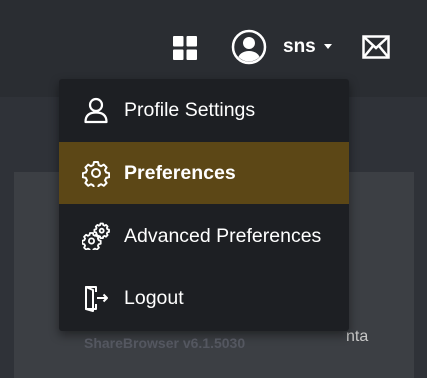 The height and width of the screenshot is (378, 427). Describe the element at coordinates (376, 47) in the screenshot. I see `mail-icon` at that location.